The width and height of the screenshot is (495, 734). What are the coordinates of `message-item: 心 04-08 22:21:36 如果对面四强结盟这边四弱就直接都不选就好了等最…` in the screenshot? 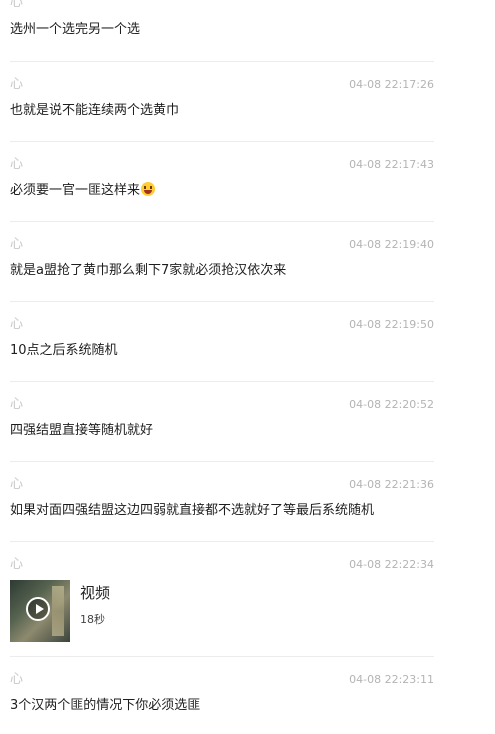 It's located at (247, 508).